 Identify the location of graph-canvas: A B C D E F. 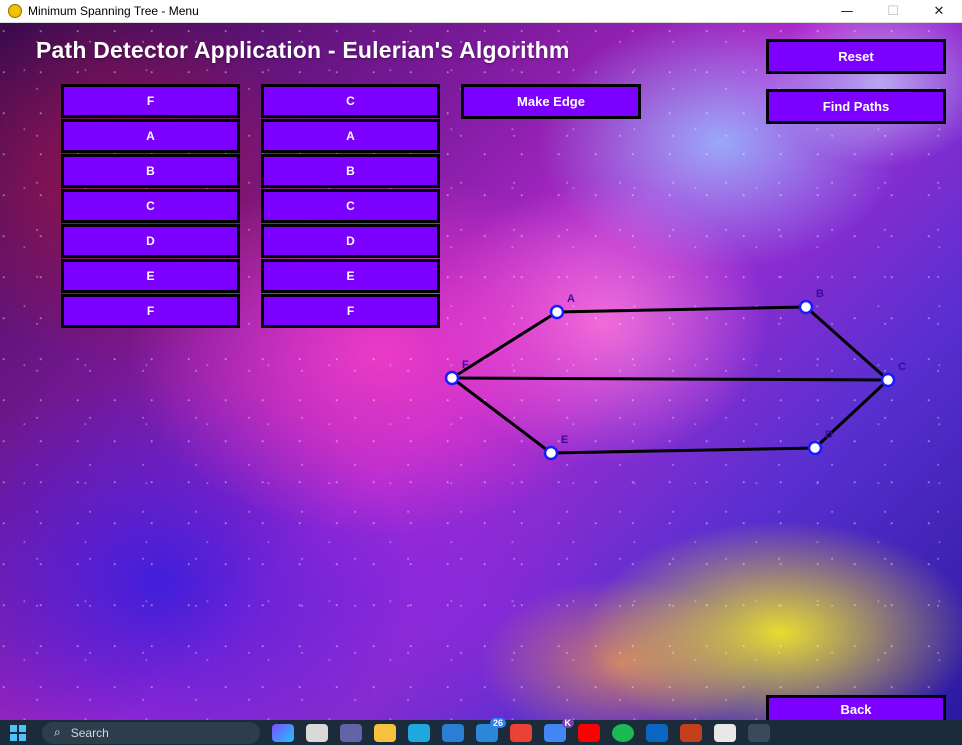
(675, 374).